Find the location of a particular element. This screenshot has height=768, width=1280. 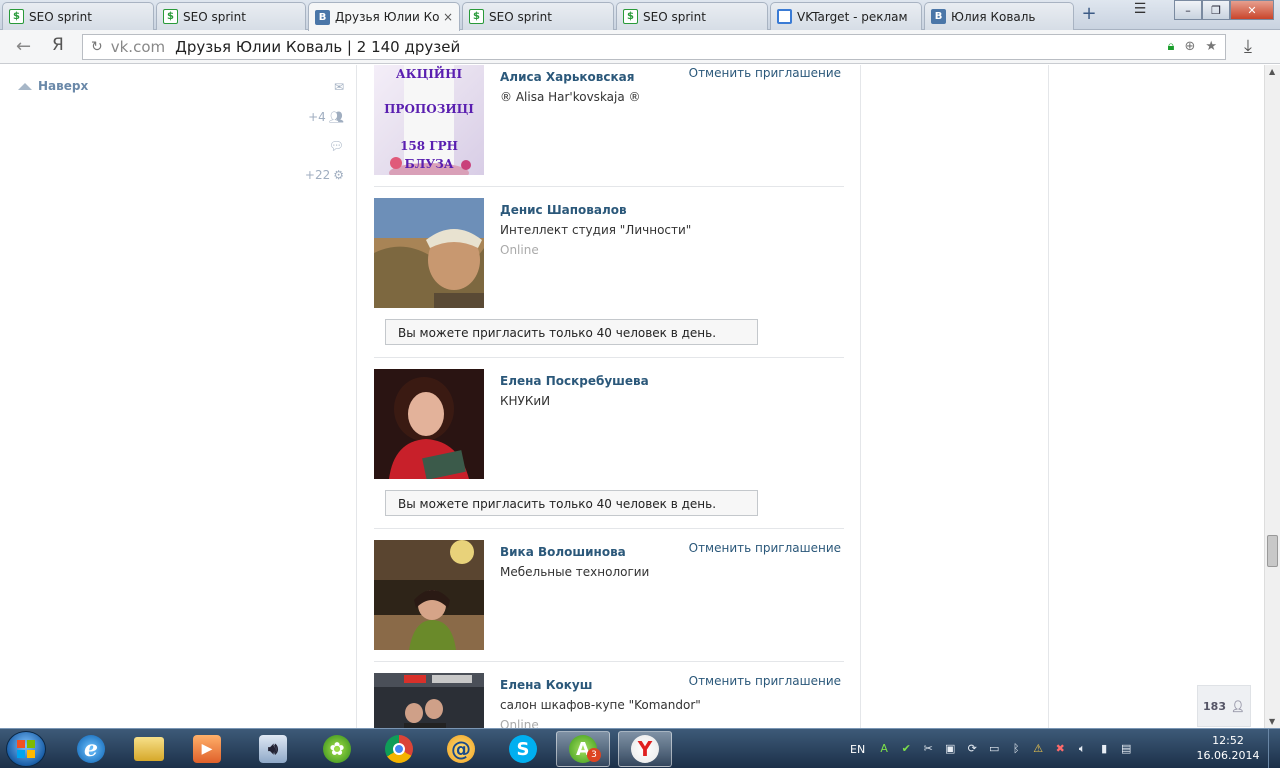

friend-photo: АКЦІЙНІ ПРОПОЗИЦІ 158 ГРН БЛУЗА is located at coordinates (429, 120).